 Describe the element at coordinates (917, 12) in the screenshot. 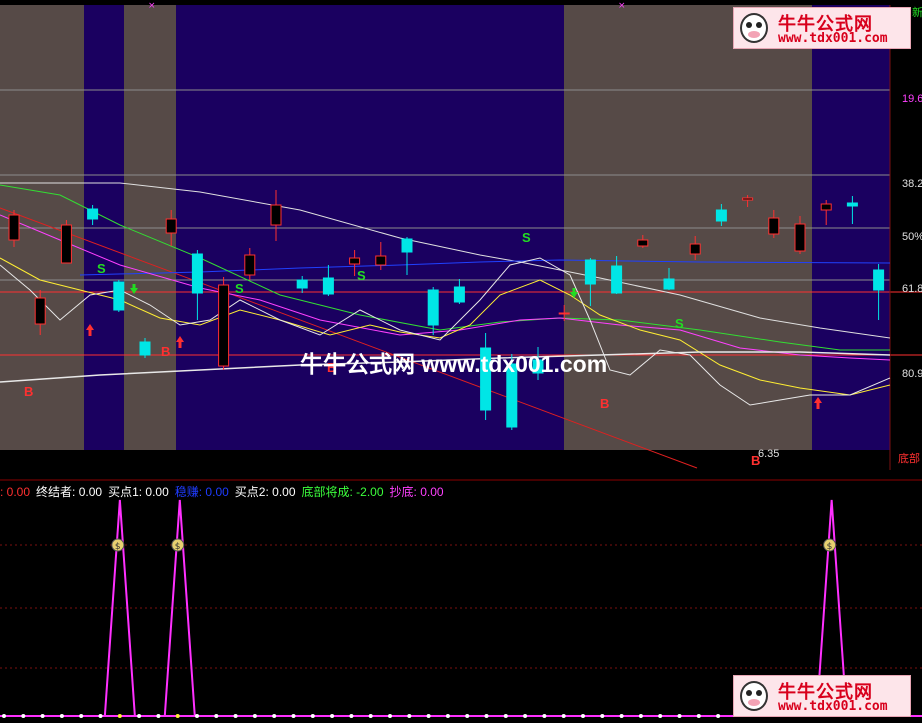

I see `new-label: 新` at that location.